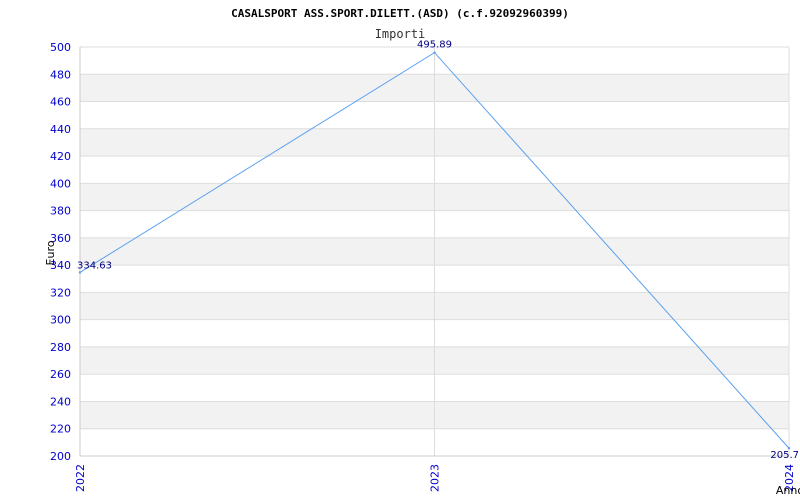 This screenshot has height=500, width=800. What do you see at coordinates (60, 129) in the screenshot?
I see `y-tick-label: 440` at bounding box center [60, 129].